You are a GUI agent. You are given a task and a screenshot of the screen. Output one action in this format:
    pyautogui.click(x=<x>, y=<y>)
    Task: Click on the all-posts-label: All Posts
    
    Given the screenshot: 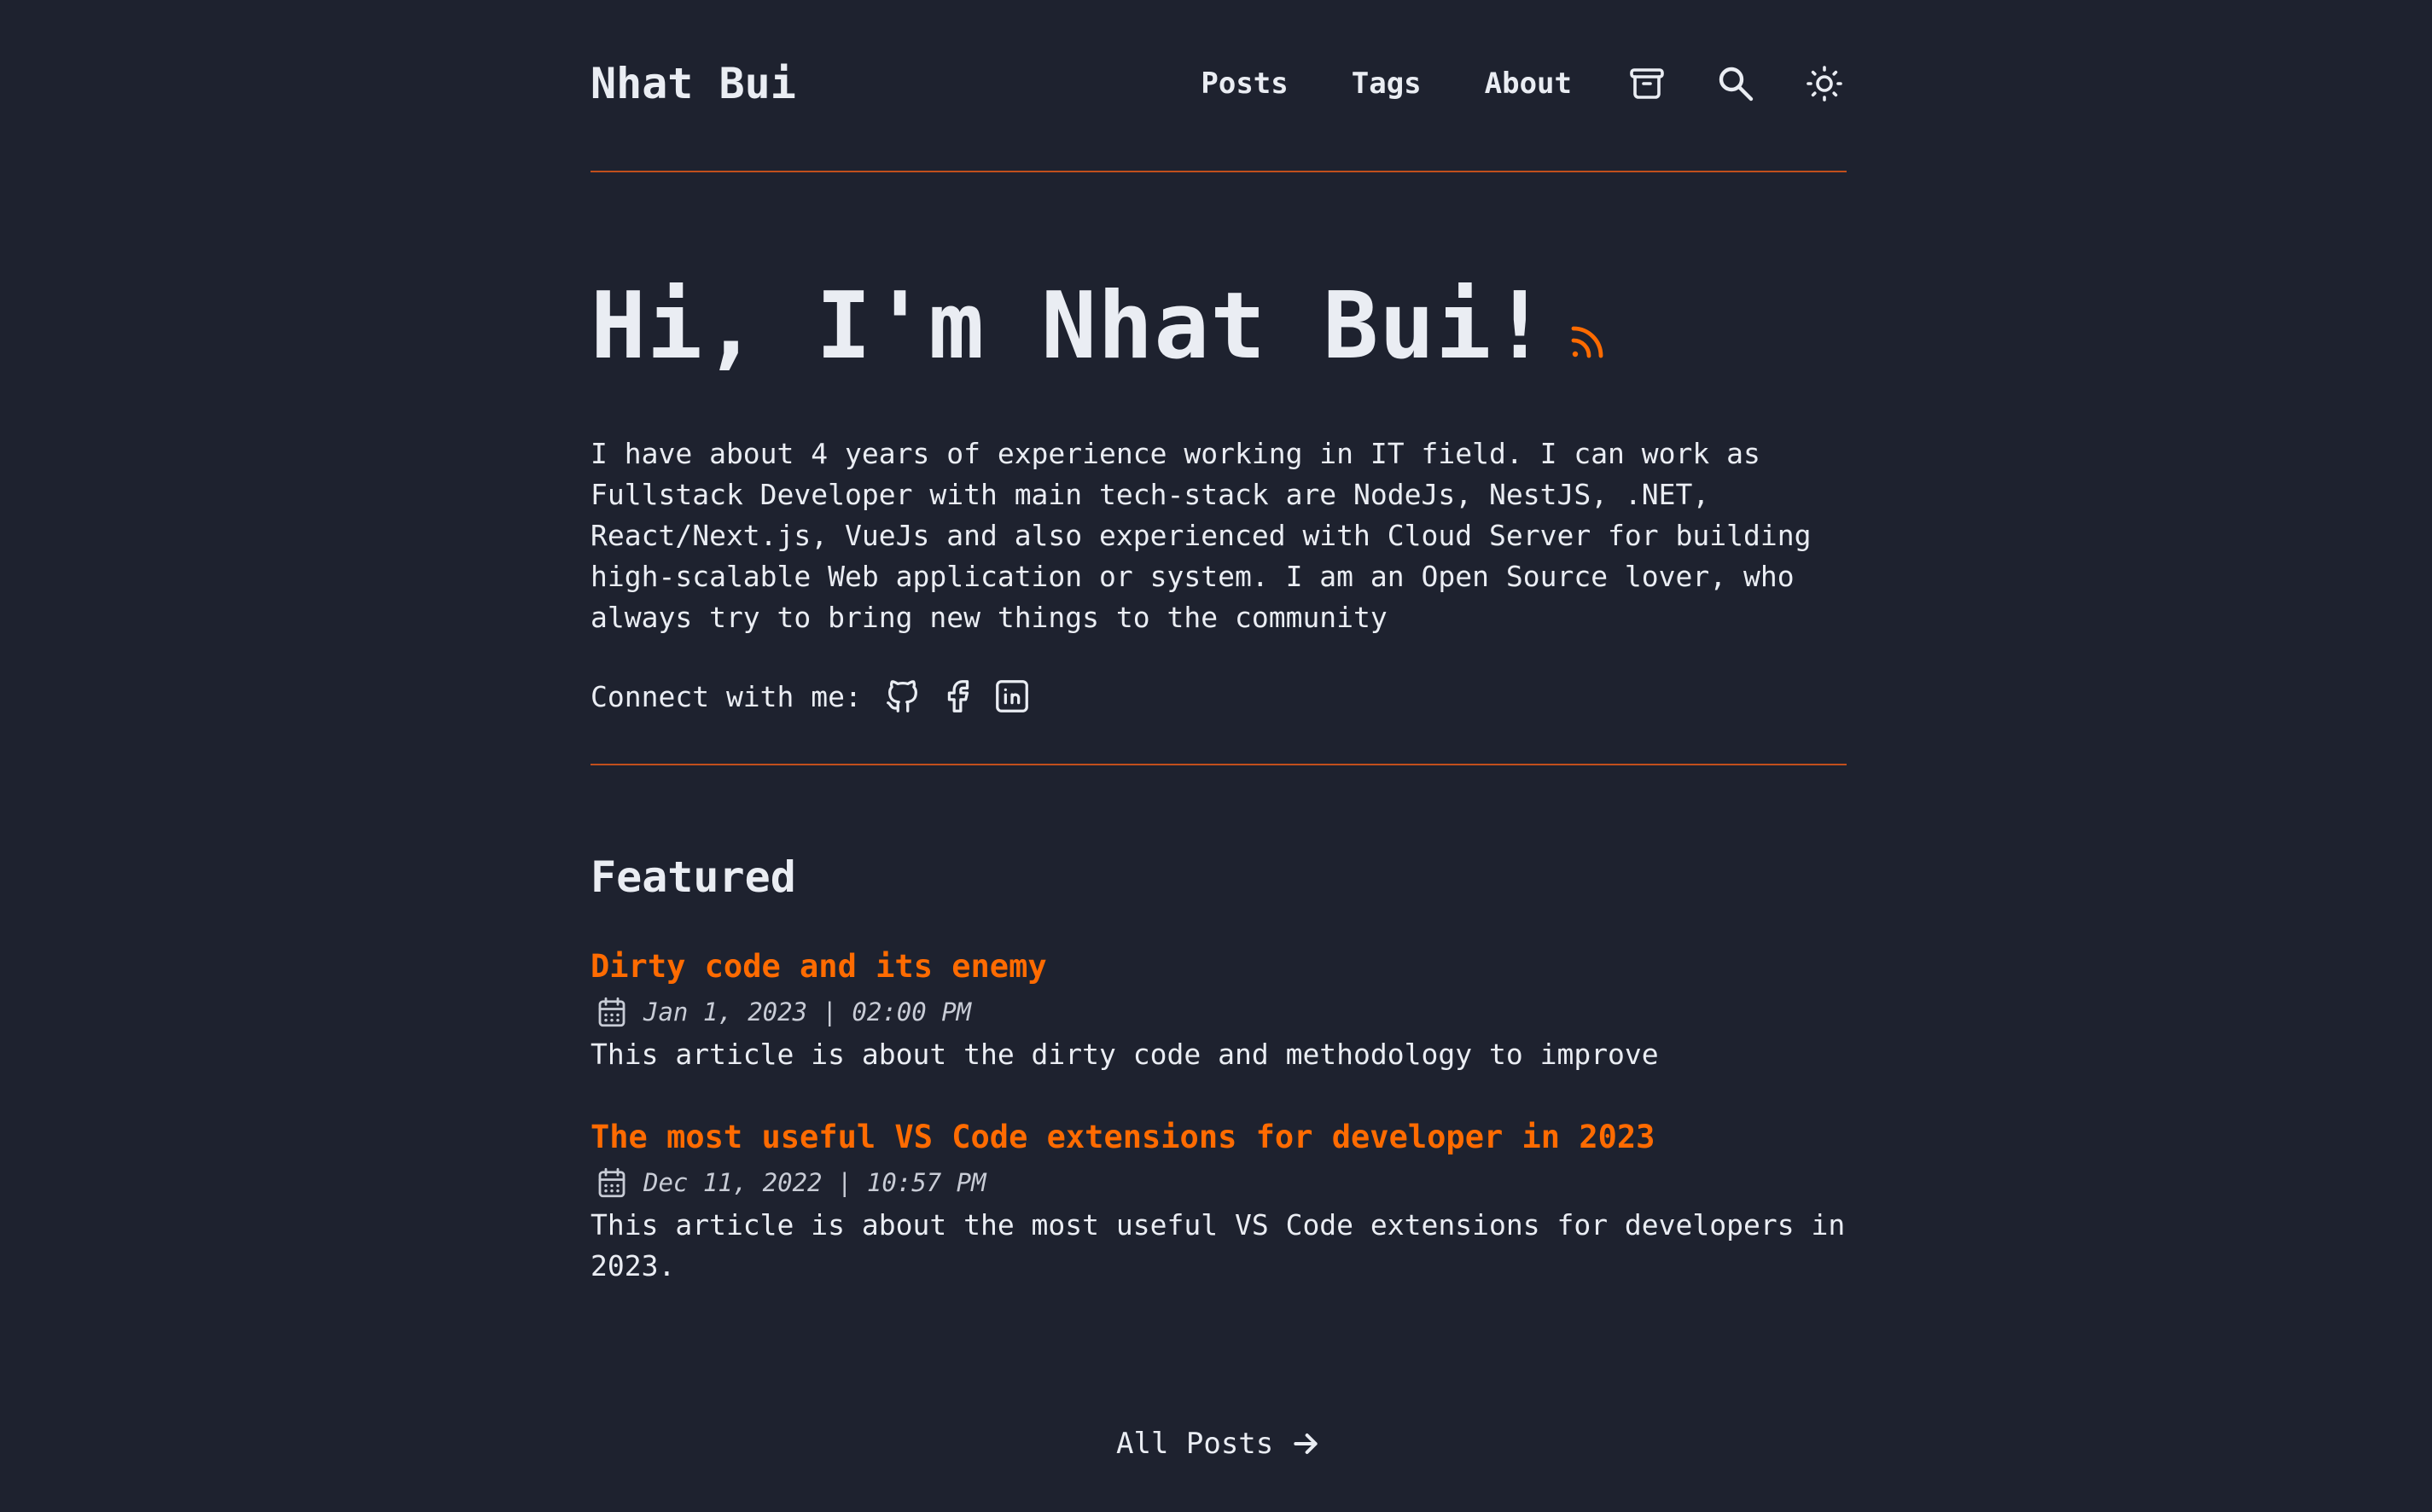 What is the action you would take?
    pyautogui.click(x=1195, y=1444)
    